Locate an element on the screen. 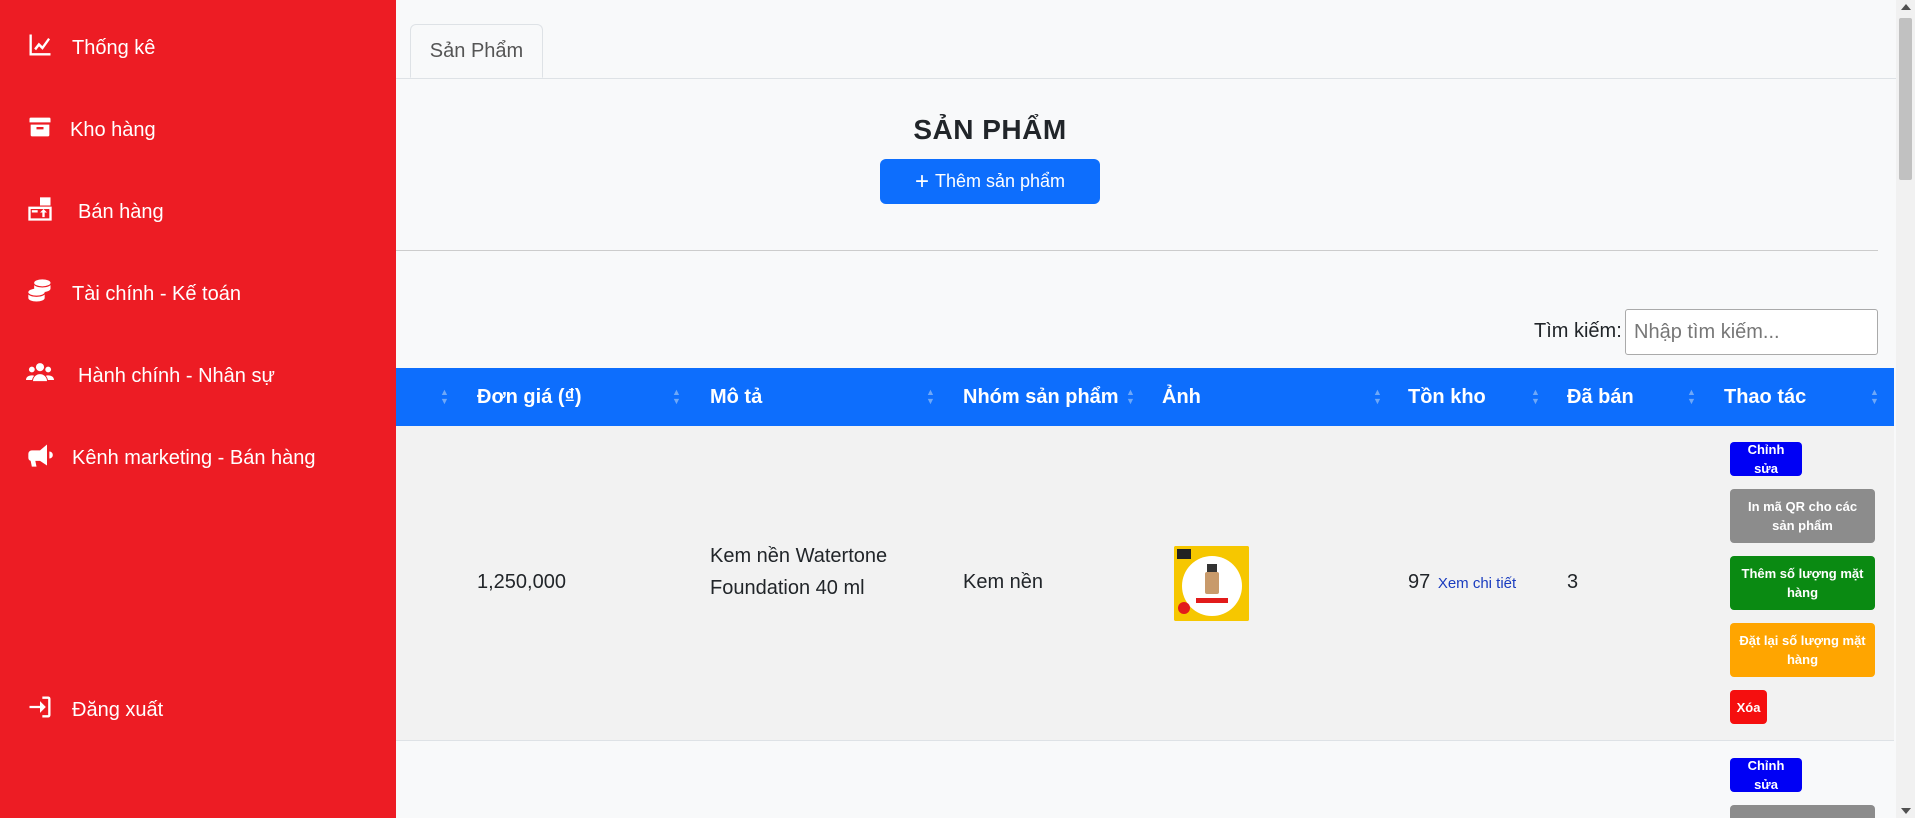  th-sold: Đã bán is located at coordinates (1600, 397).